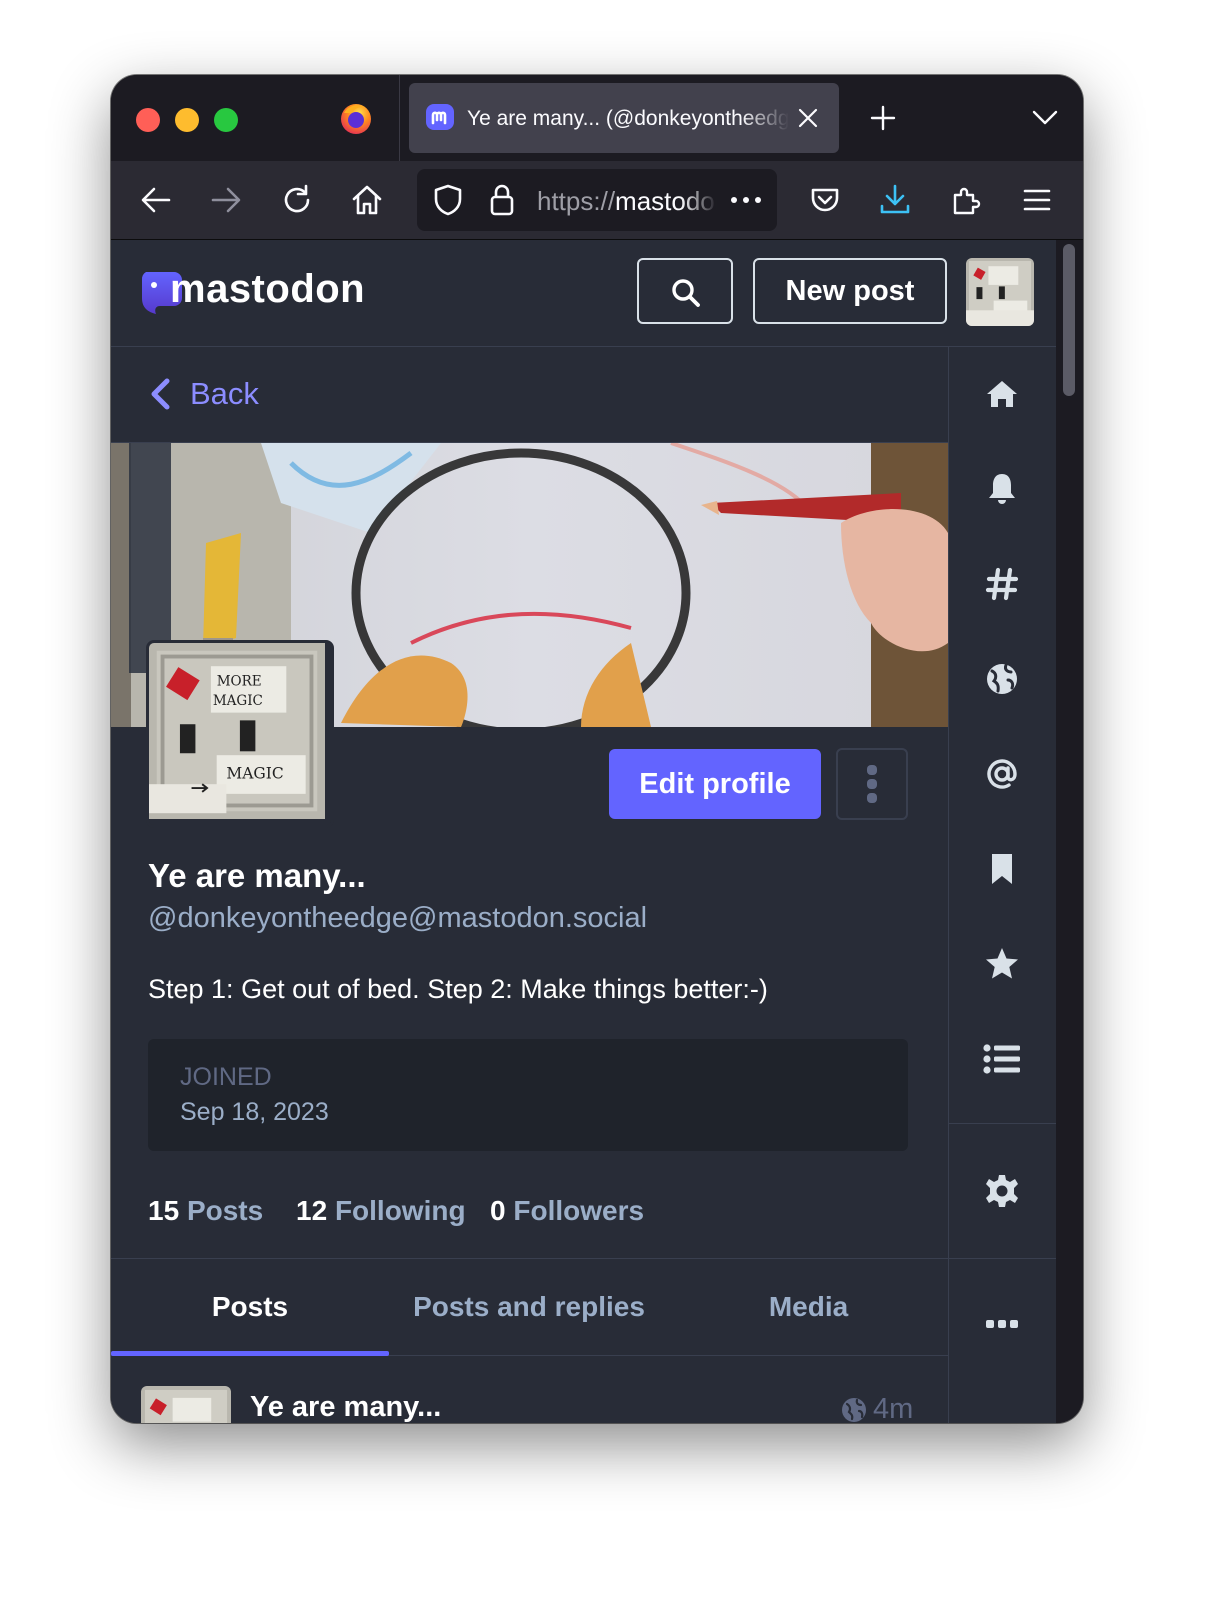 The image size is (1222, 1606). I want to click on tab-list-chevron-icon, so click(1045, 118).